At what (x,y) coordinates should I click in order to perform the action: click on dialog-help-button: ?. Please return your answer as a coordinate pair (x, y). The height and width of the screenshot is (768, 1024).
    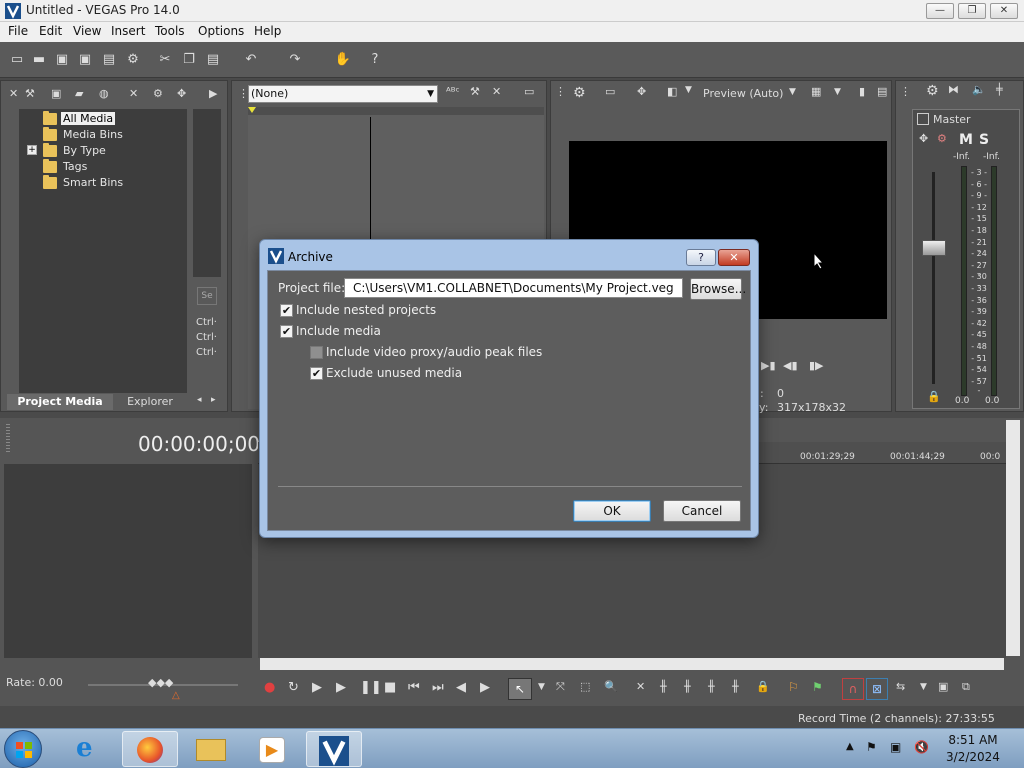
    Looking at the image, I should click on (701, 257).